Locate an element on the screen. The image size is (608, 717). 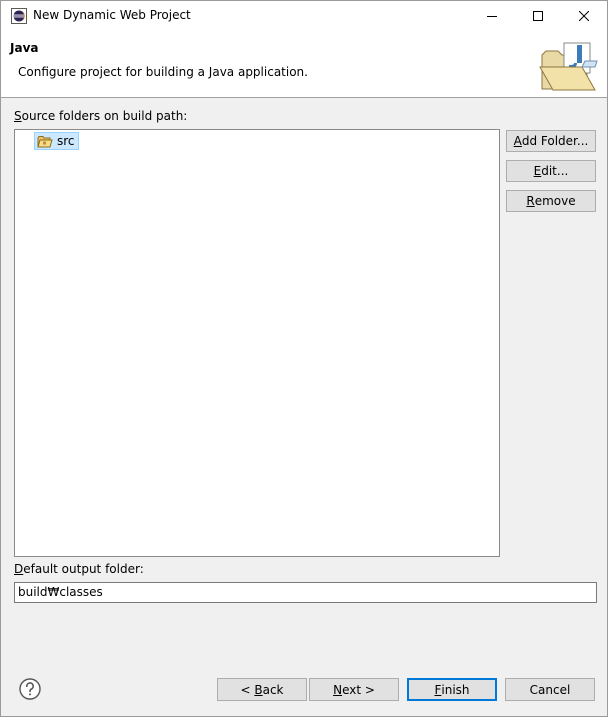
list-item: src is located at coordinates (56, 141).